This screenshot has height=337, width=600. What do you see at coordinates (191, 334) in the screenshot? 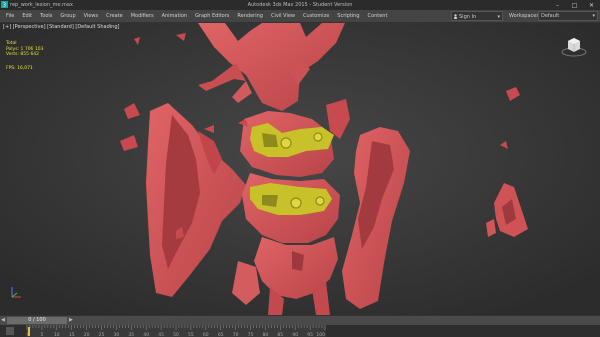
I see `timeline-tick-label: 55` at bounding box center [191, 334].